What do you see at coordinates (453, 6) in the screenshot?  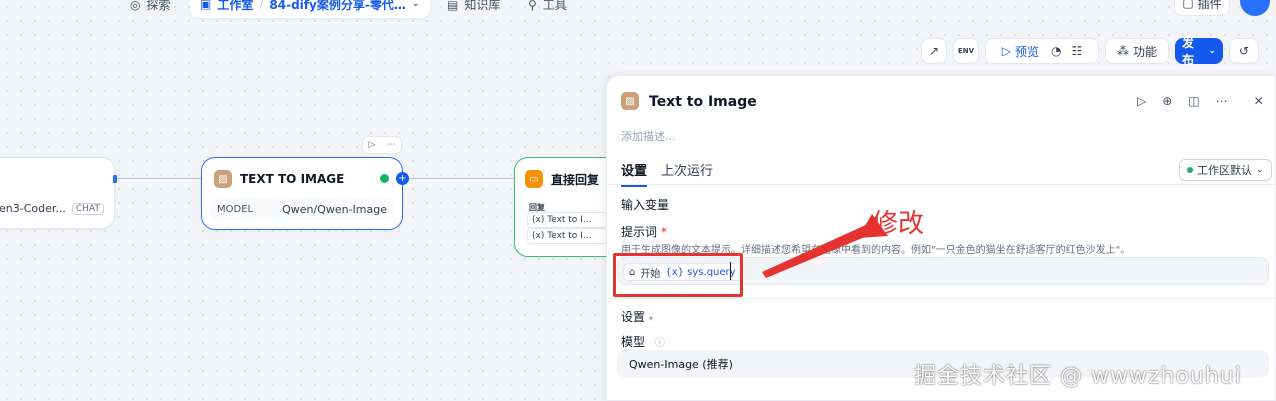 I see `book-icon: ▤` at bounding box center [453, 6].